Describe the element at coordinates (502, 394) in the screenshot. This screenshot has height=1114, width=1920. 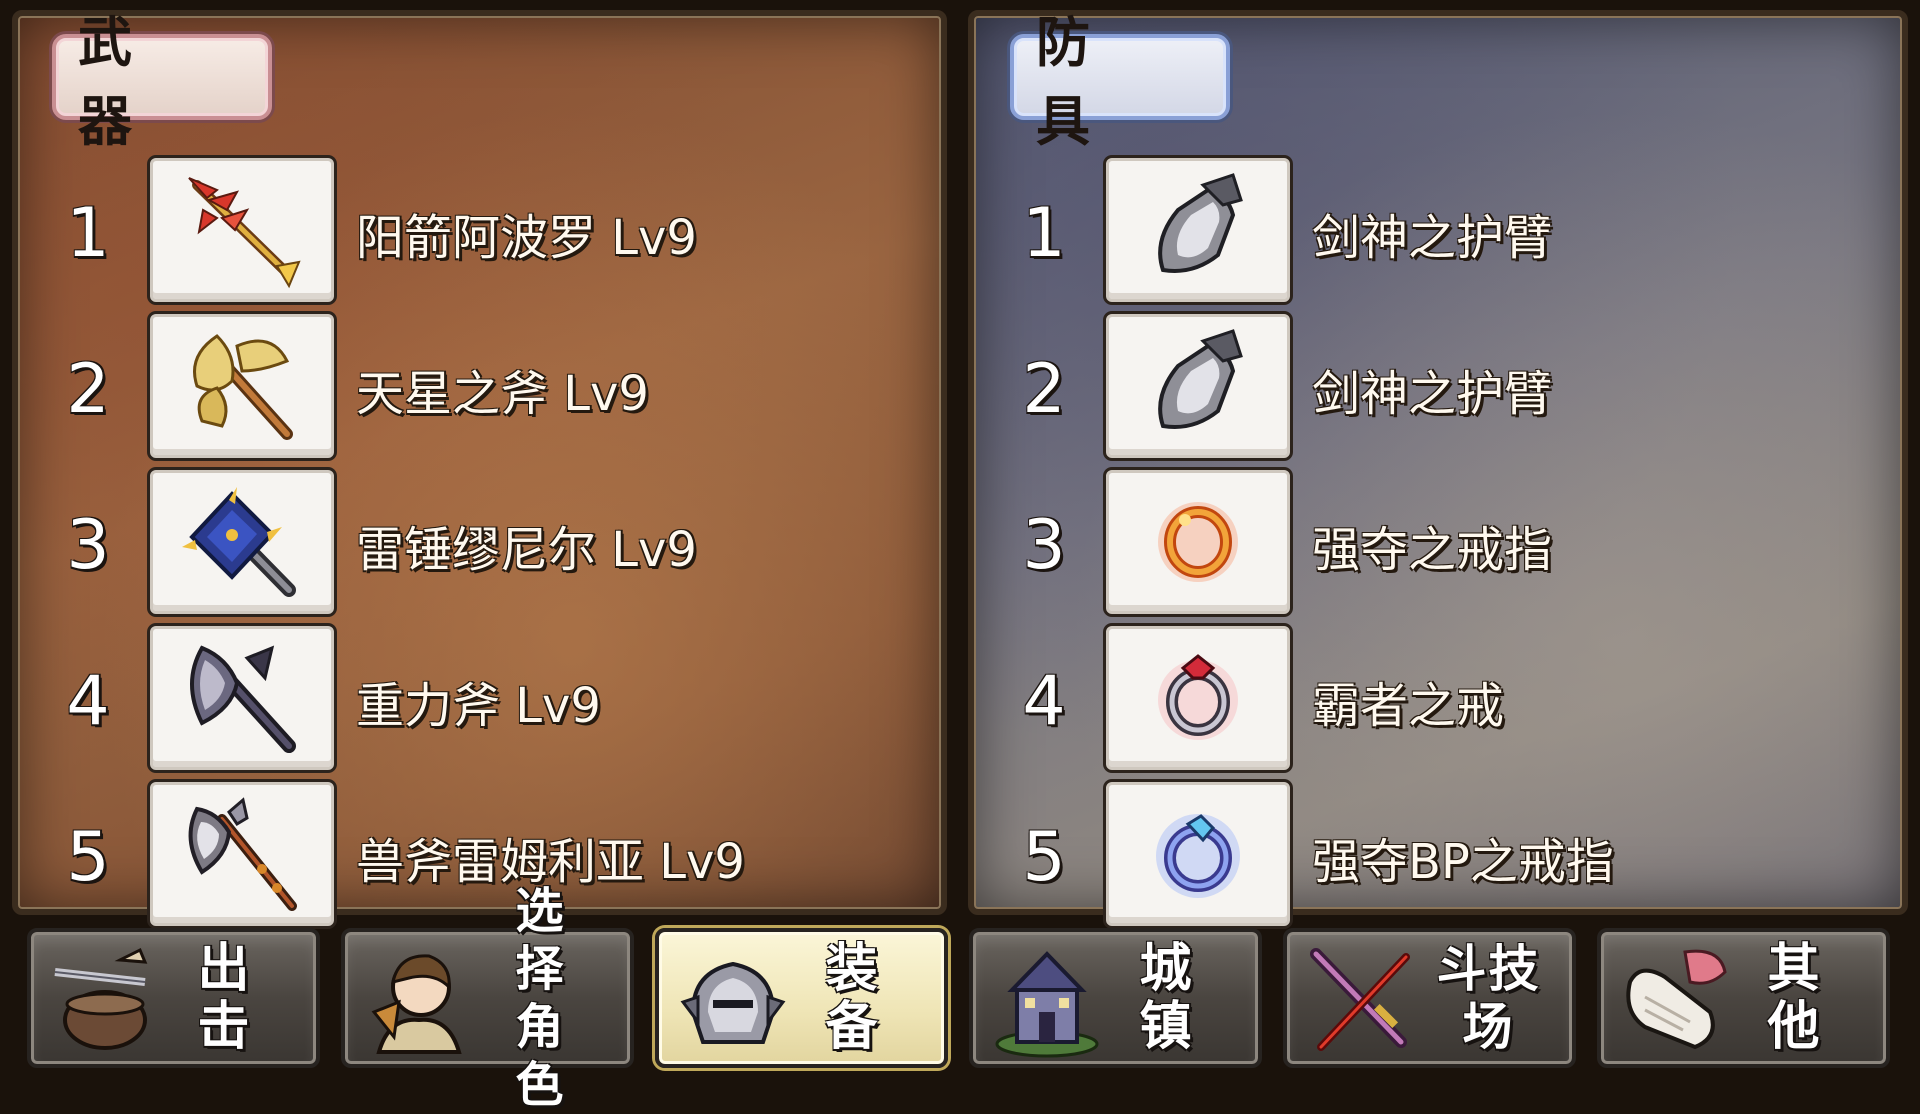
I see `weapon-name: 天星之斧 Lv9` at that location.